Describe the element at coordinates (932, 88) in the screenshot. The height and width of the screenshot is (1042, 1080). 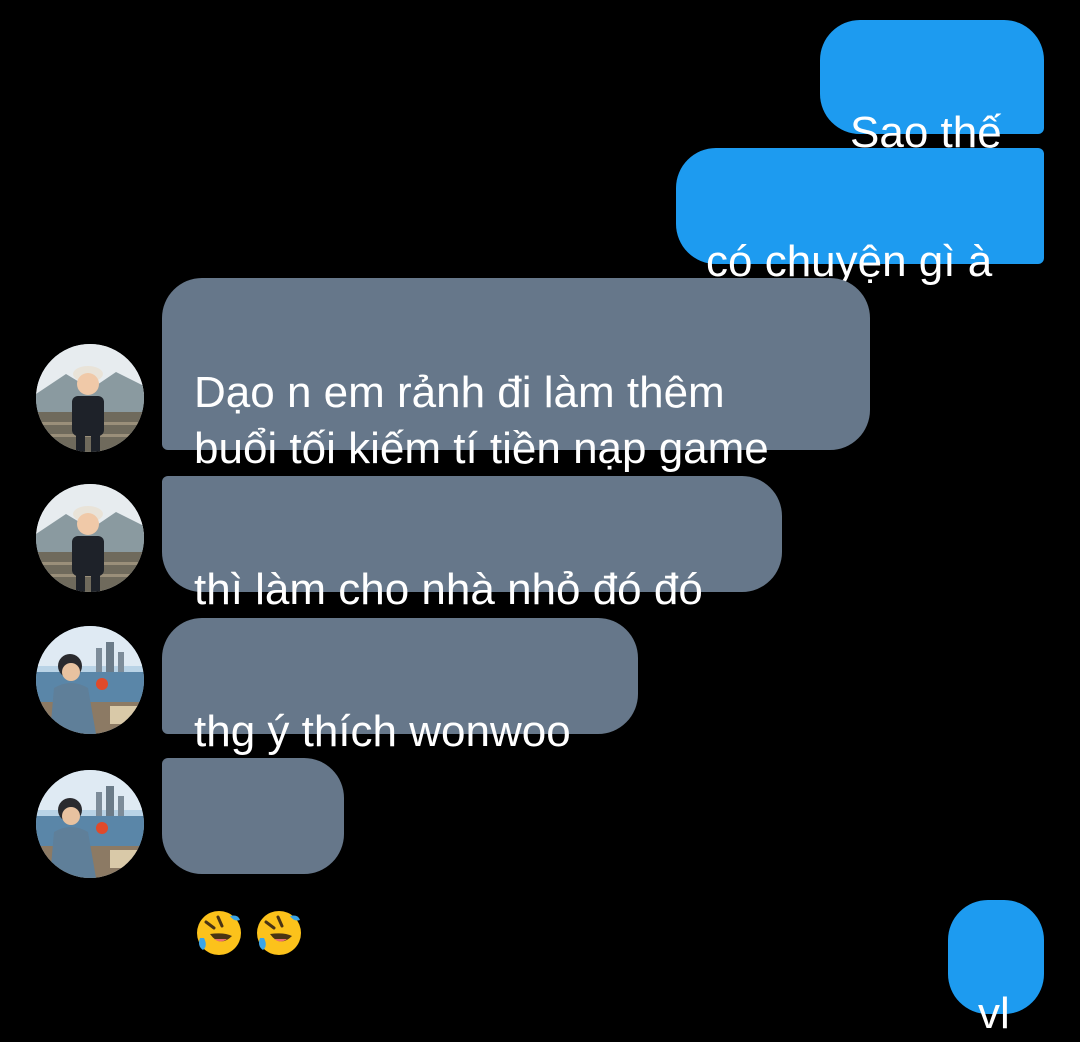
I see `message-bubble-outgoing: Sao thế` at that location.